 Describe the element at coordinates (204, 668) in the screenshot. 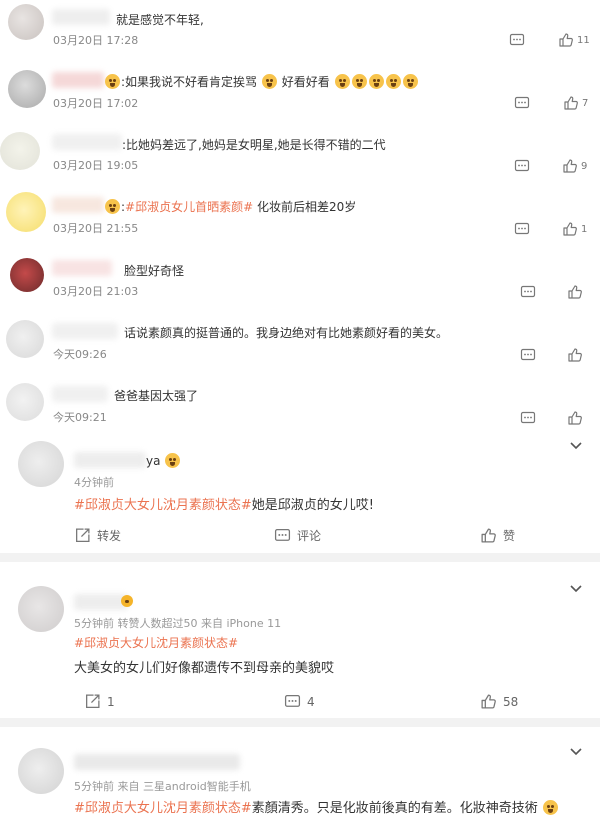

I see `post-body: 大美女的女儿们好像都遗传不到母亲的美貌哎` at that location.